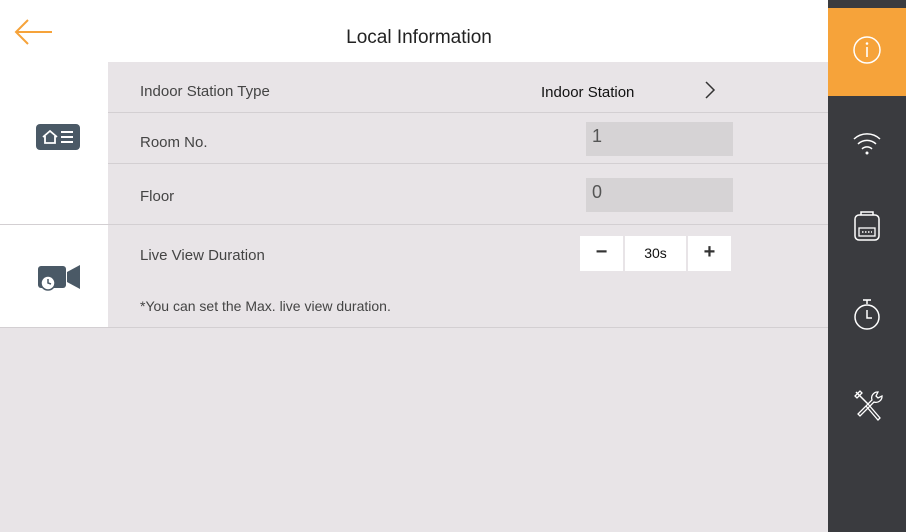 This screenshot has width=906, height=532. What do you see at coordinates (174, 142) in the screenshot?
I see `room-no-label: Room No.` at bounding box center [174, 142].